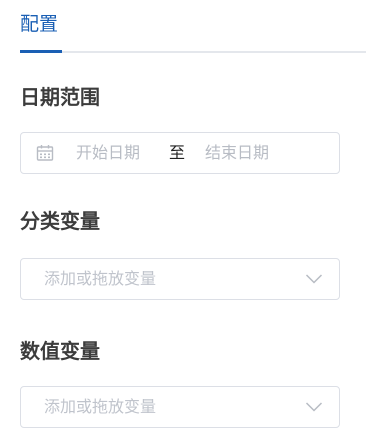  I want to click on tab-bar: 配置, so click(183, 27).